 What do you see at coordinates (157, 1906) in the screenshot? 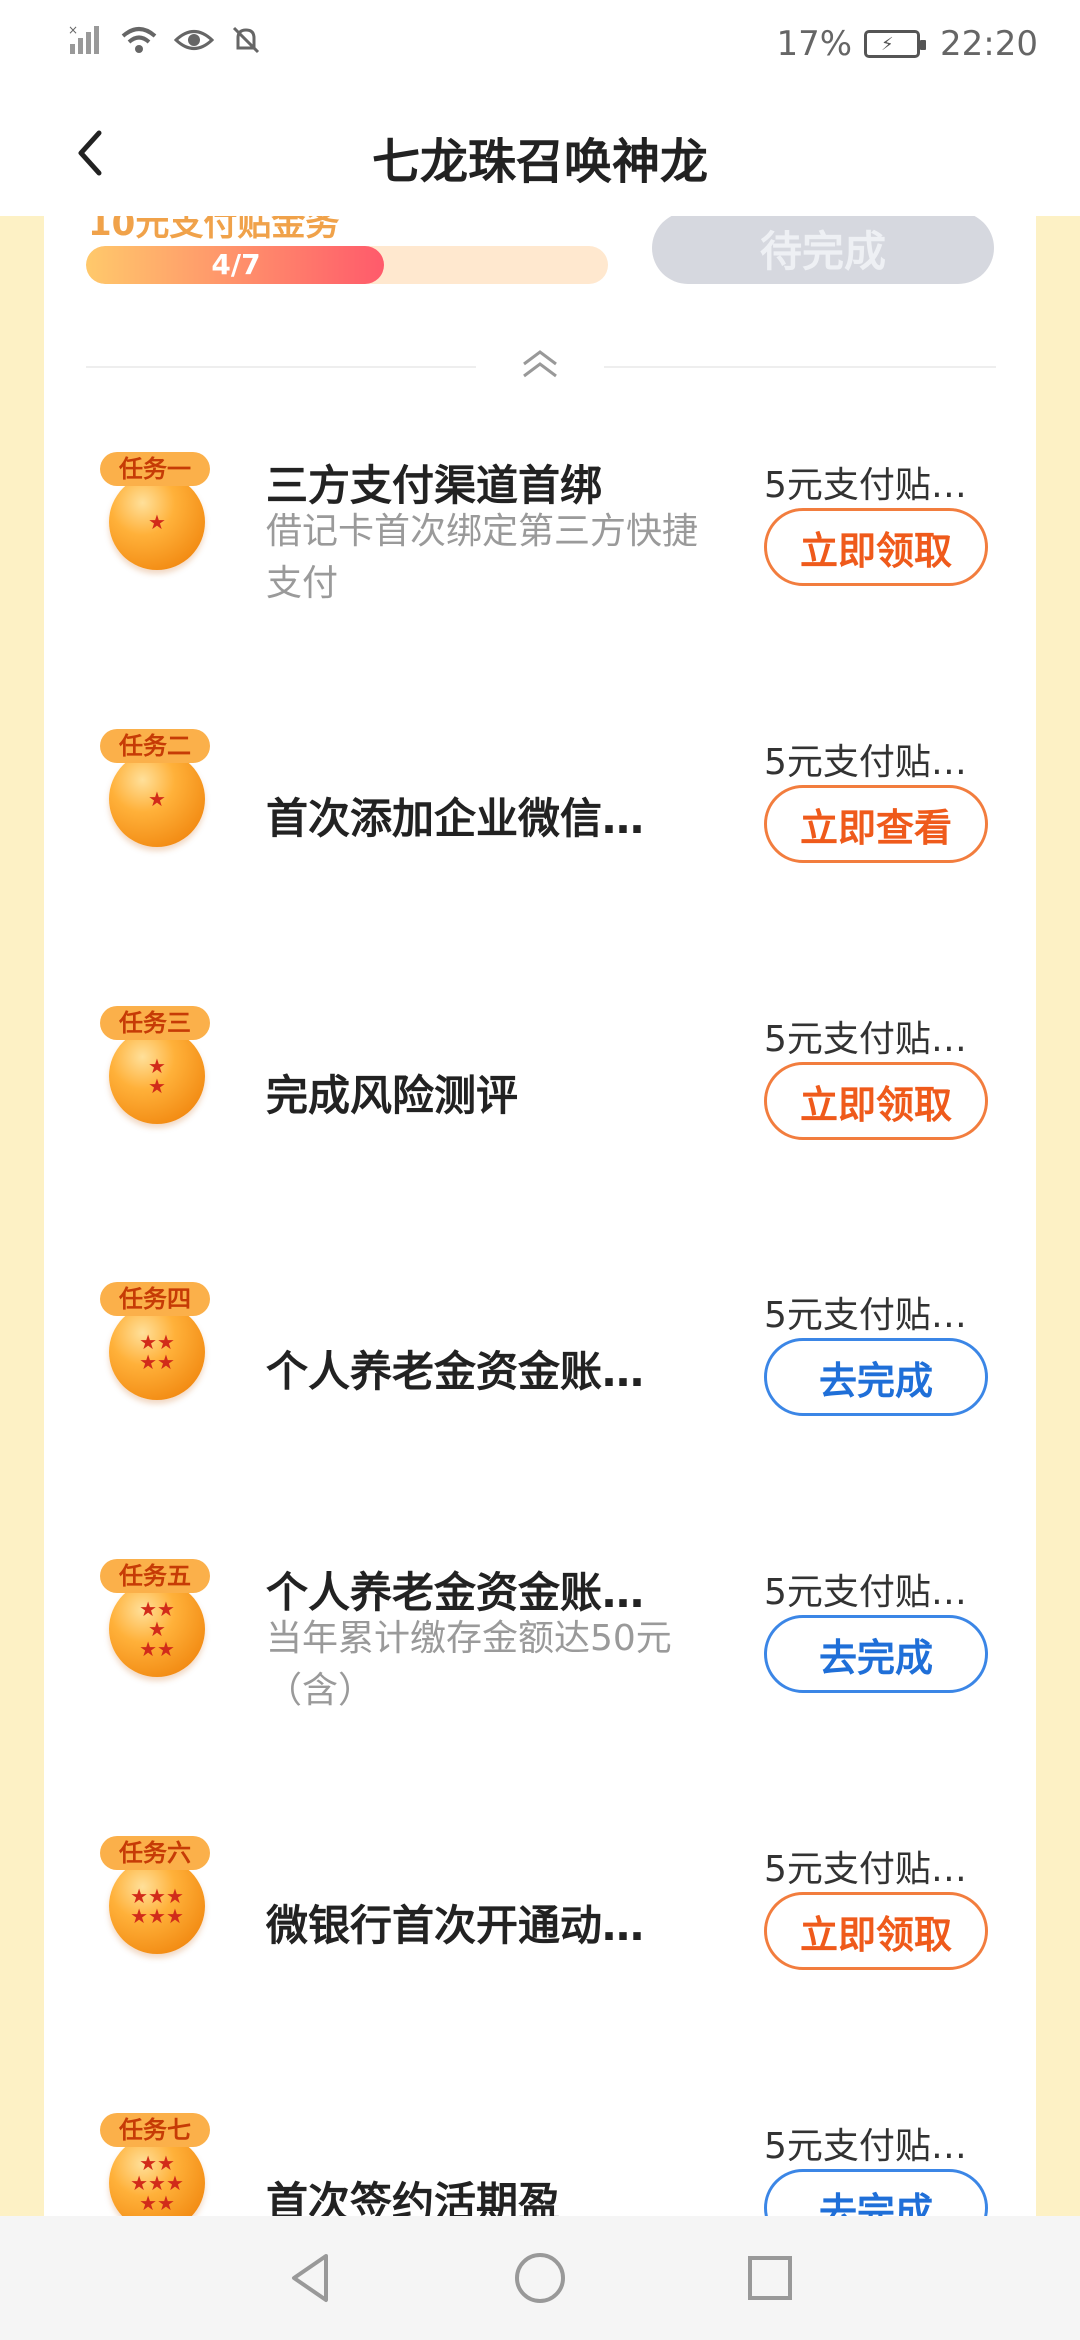
I see `dragon-ball-icon: ★★★ ★★★` at bounding box center [157, 1906].